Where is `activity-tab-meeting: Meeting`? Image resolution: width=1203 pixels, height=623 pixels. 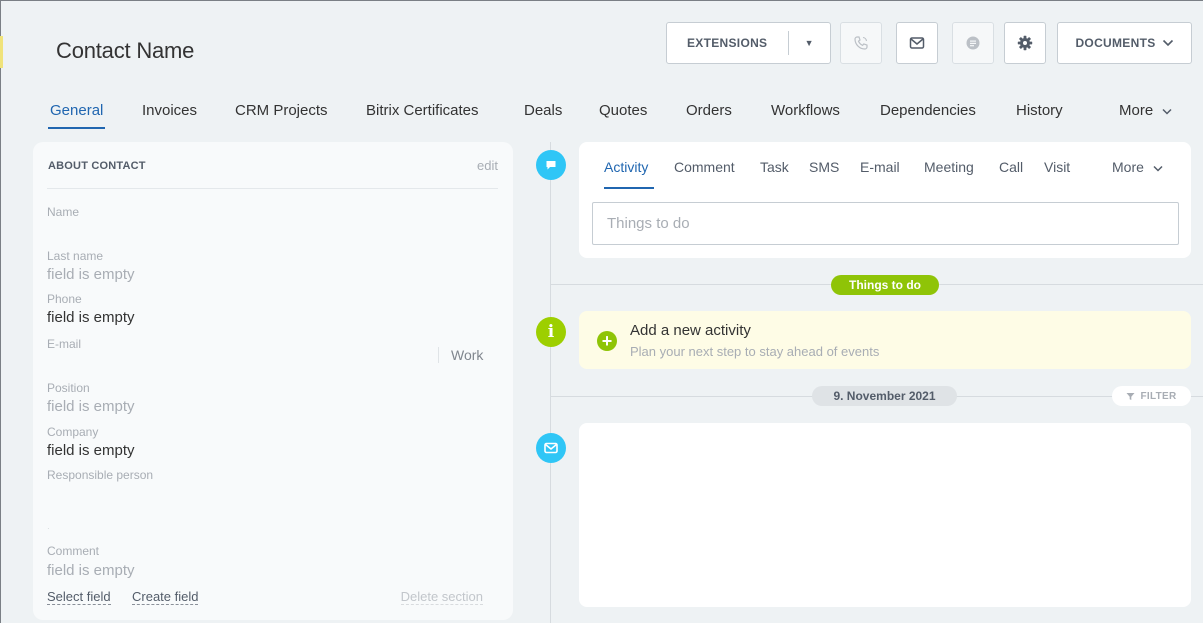
activity-tab-meeting: Meeting is located at coordinates (949, 167).